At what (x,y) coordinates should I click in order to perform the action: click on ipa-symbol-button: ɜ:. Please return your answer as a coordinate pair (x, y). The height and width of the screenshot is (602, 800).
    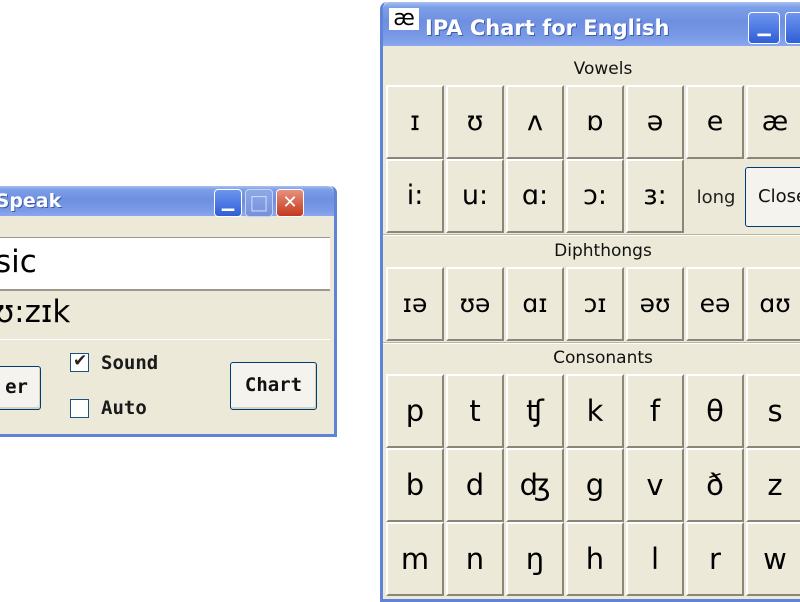
    Looking at the image, I should click on (655, 196).